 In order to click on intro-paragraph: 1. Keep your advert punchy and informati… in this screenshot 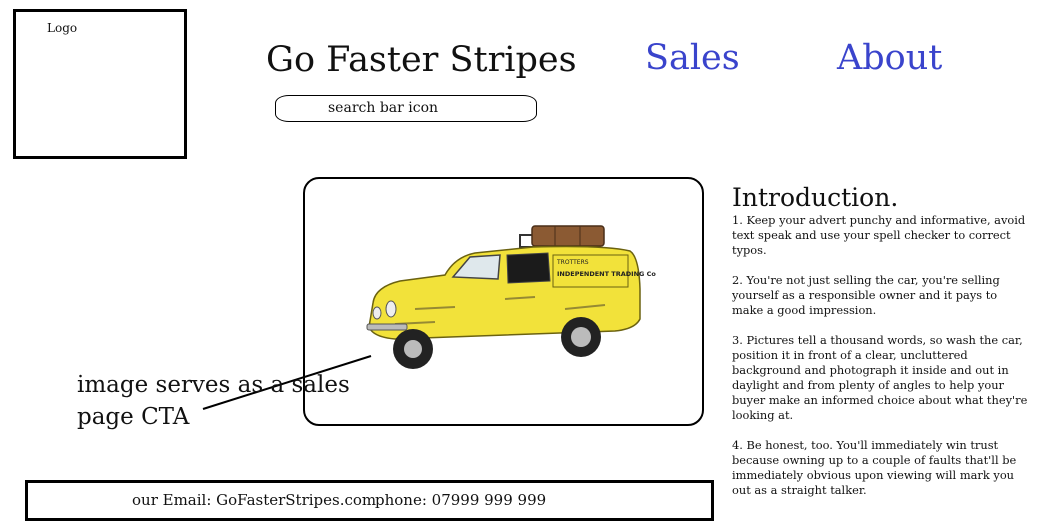, I will do `click(879, 235)`.